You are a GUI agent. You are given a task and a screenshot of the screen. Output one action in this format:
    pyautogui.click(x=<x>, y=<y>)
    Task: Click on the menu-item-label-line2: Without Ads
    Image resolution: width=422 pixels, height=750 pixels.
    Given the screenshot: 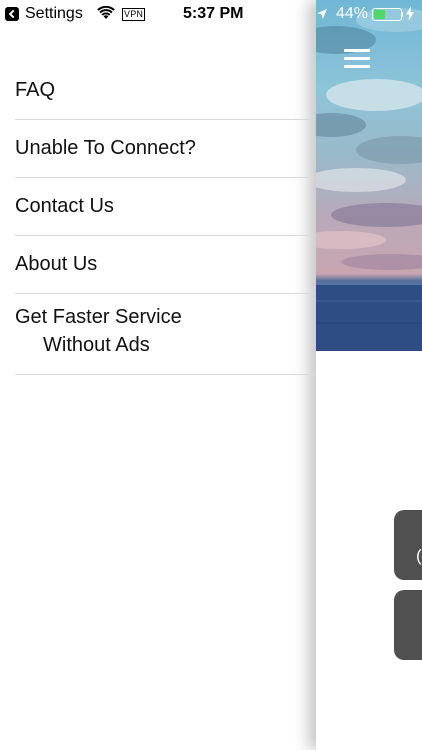 What is the action you would take?
    pyautogui.click(x=96, y=345)
    